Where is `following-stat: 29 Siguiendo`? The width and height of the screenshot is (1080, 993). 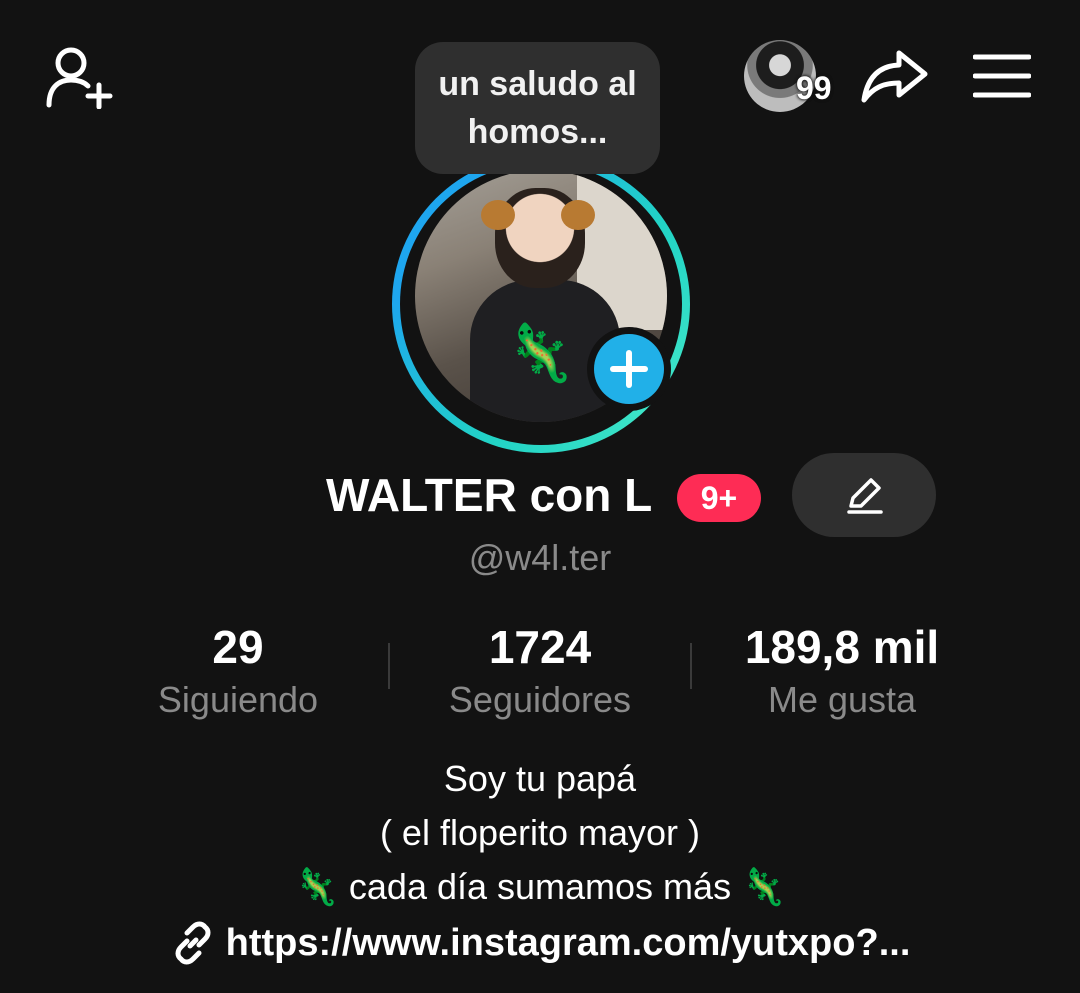
following-stat: 29 Siguiendo is located at coordinates (238, 672).